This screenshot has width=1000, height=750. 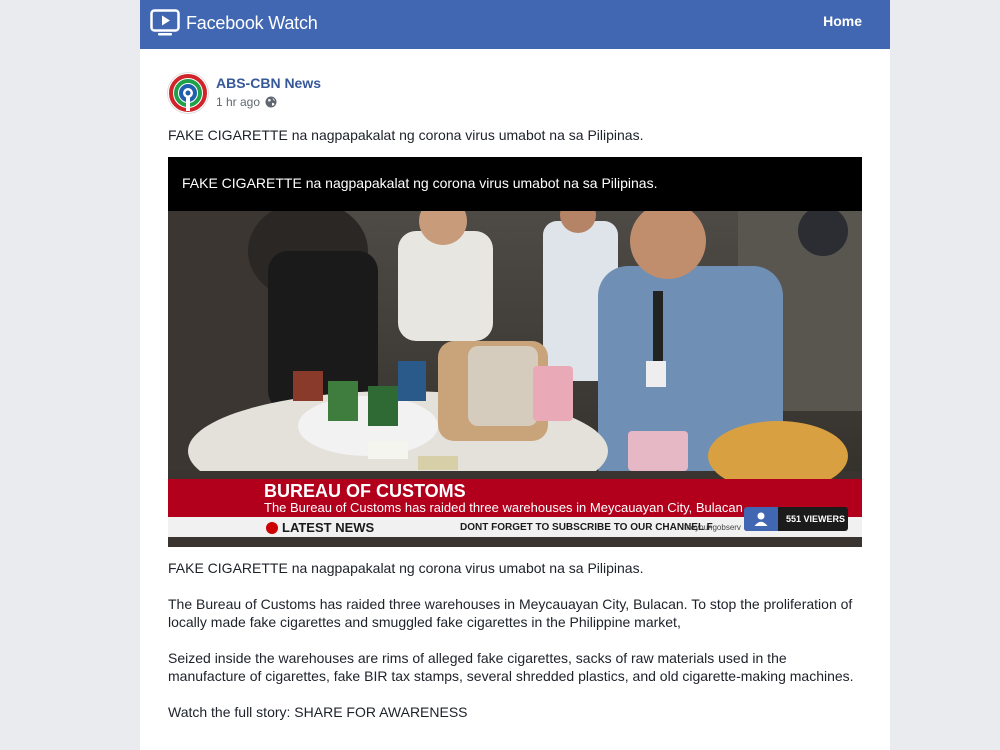 What do you see at coordinates (515, 24) in the screenshot?
I see `top-navigation-bar: Facebook Watch Home` at bounding box center [515, 24].